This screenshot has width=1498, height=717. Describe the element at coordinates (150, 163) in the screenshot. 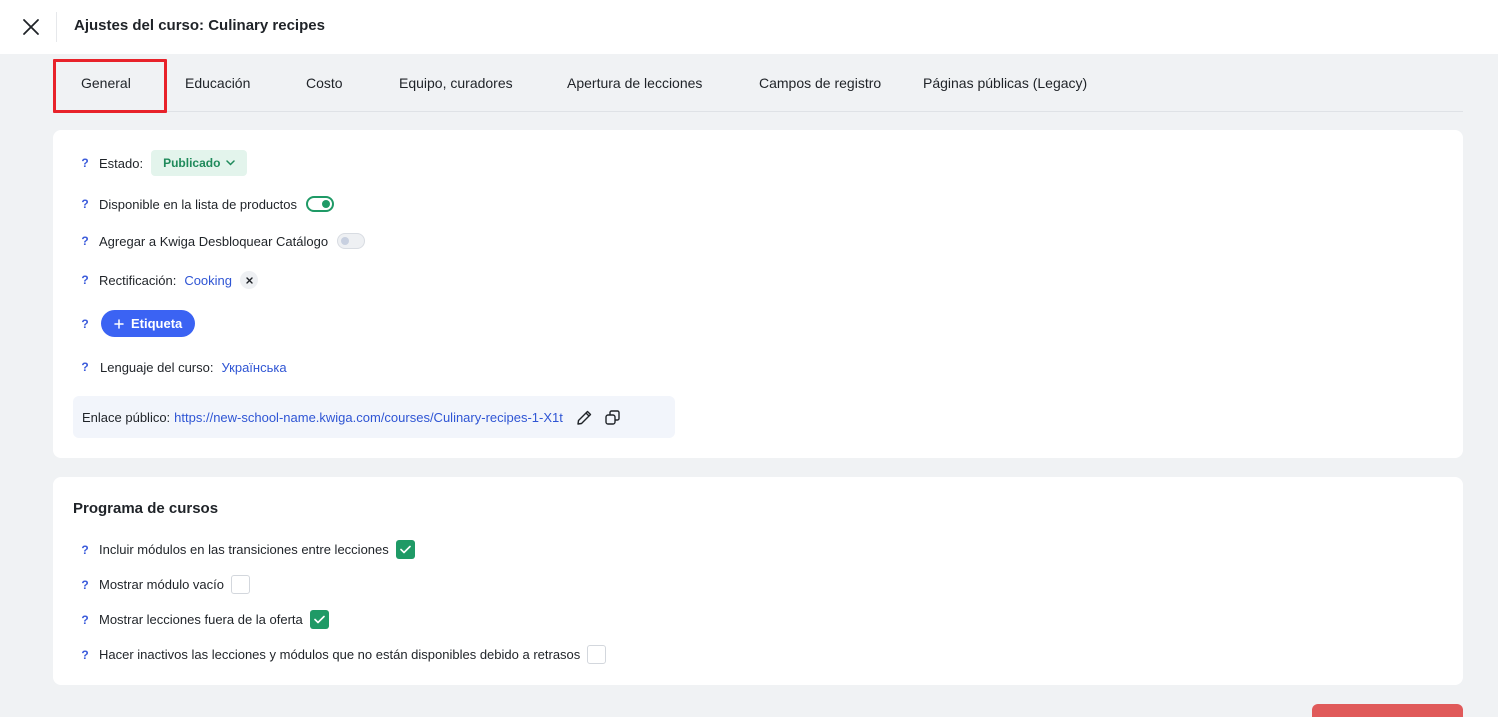

I see `status-row: ? Estado: Publicado` at that location.